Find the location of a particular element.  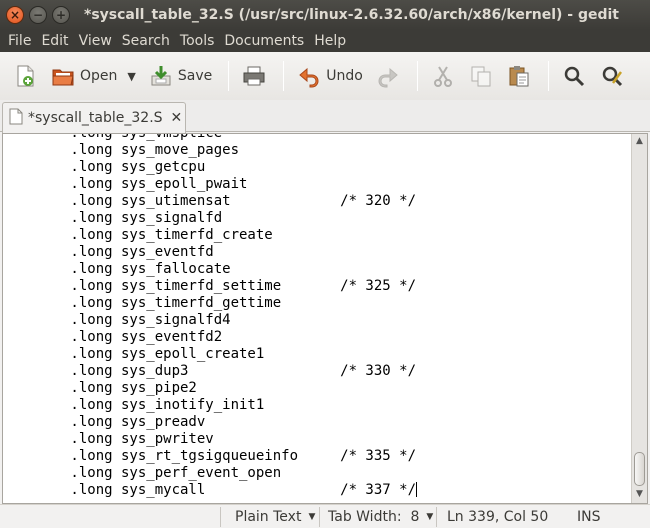

scrollbar-thumb is located at coordinates (639, 469).